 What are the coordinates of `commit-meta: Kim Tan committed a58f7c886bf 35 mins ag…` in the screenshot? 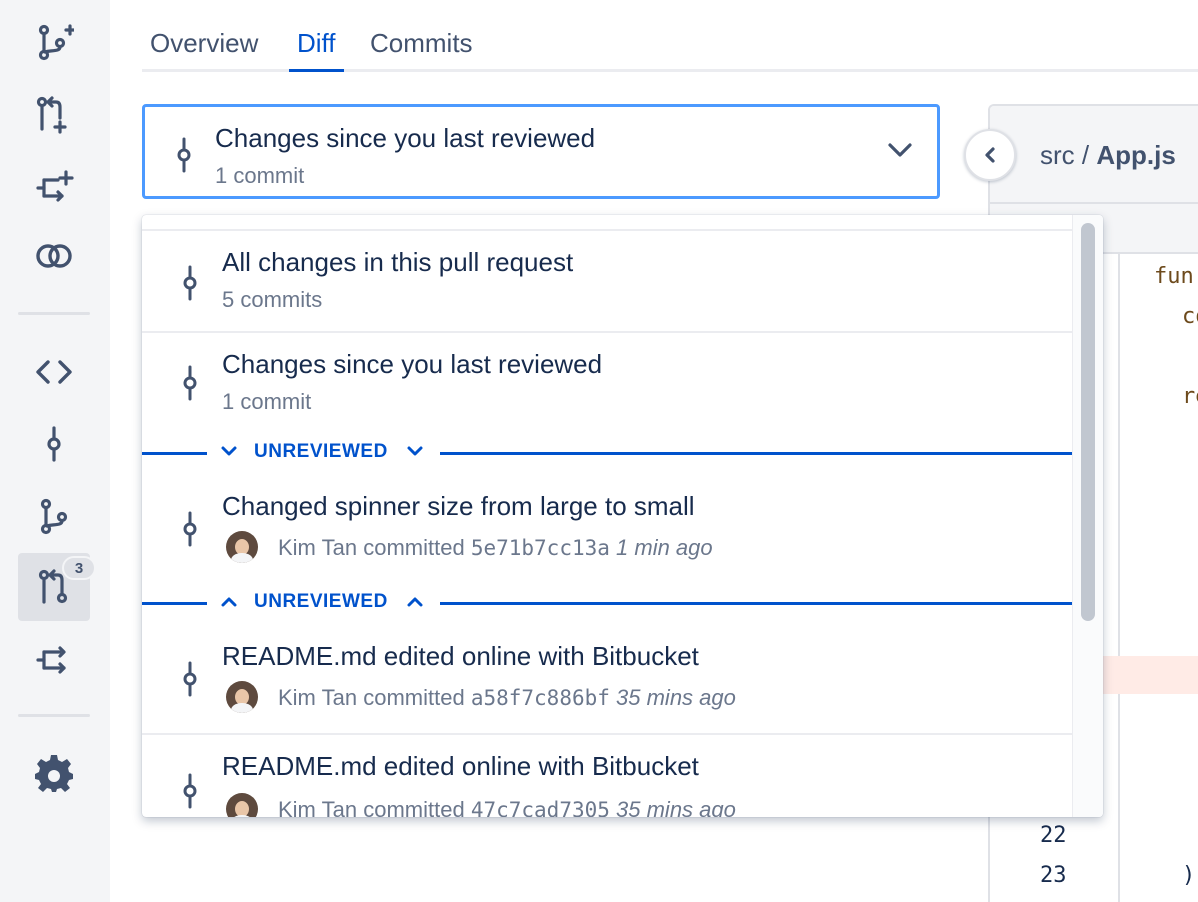 It's located at (507, 698).